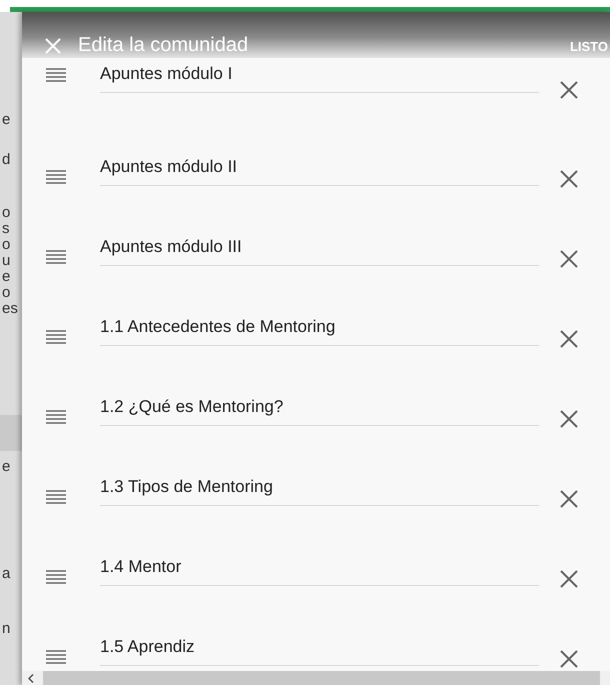 The image size is (610, 685). Describe the element at coordinates (319, 565) in the screenshot. I see `item-name-field: 1.4 Mentor` at that location.